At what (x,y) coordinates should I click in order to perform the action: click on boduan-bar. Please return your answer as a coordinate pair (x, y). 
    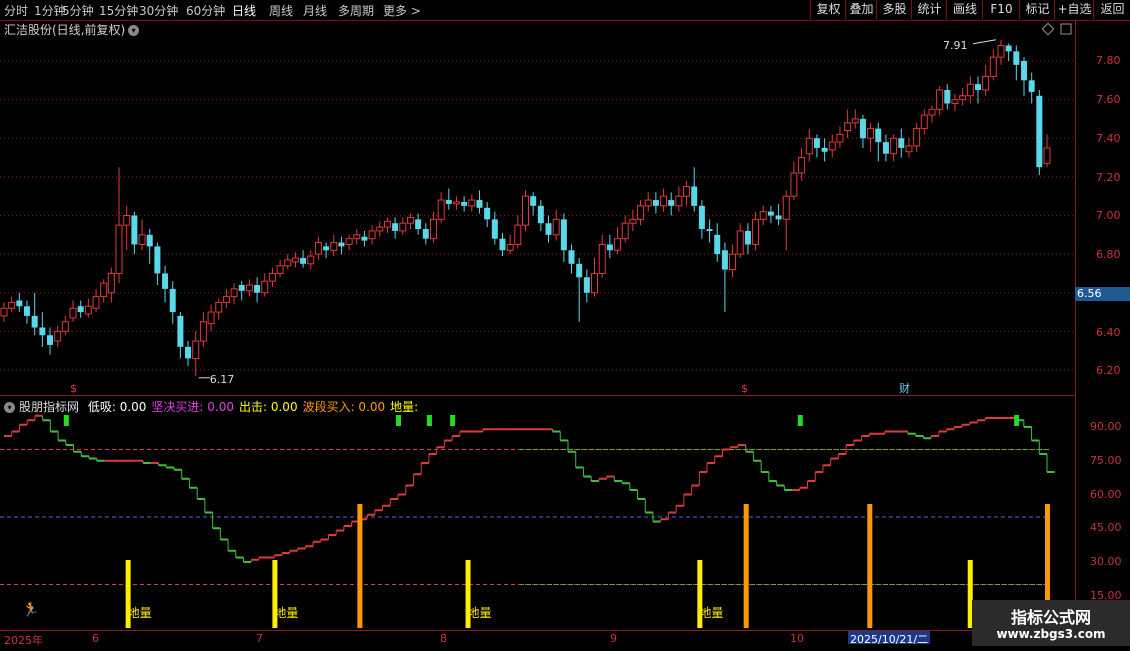
    Looking at the image, I should click on (870, 566).